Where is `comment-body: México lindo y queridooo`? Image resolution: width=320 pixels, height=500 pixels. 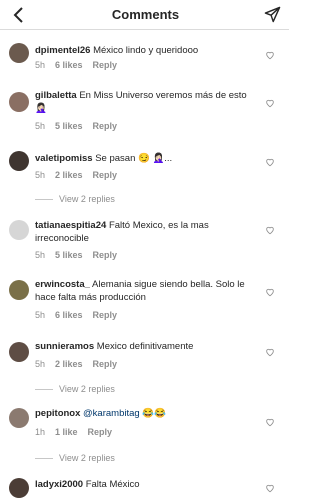 comment-body: México lindo y queridooo is located at coordinates (146, 50).